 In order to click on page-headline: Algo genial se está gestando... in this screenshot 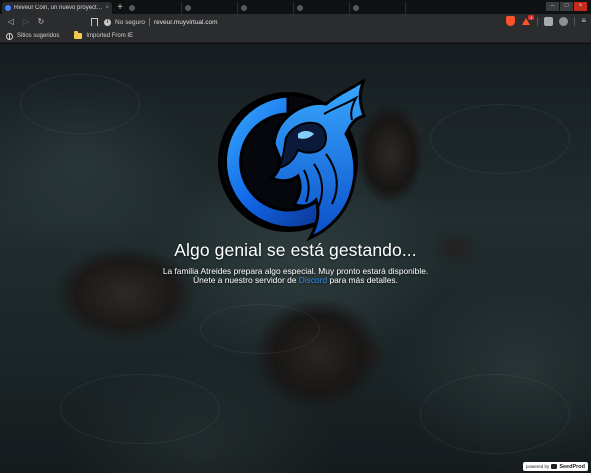, I will do `click(295, 250)`.